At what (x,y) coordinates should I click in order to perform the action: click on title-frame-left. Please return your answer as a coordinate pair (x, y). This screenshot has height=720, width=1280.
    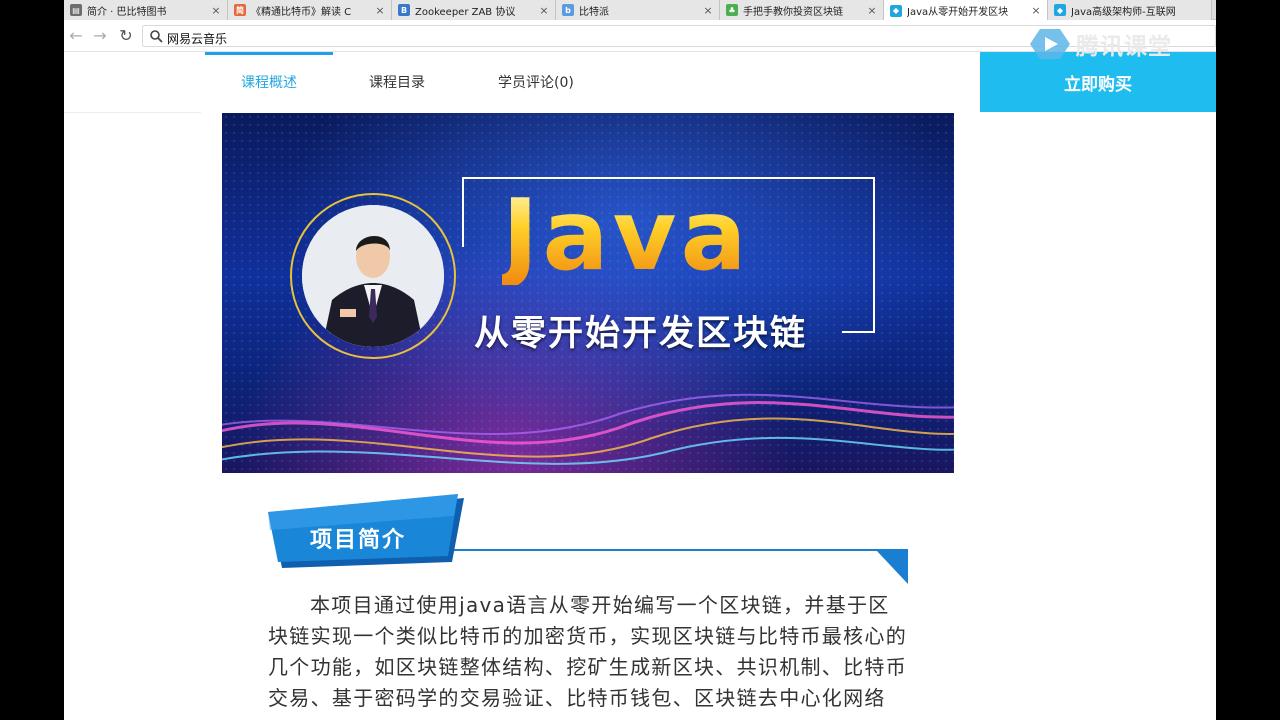
    Looking at the image, I should click on (463, 212).